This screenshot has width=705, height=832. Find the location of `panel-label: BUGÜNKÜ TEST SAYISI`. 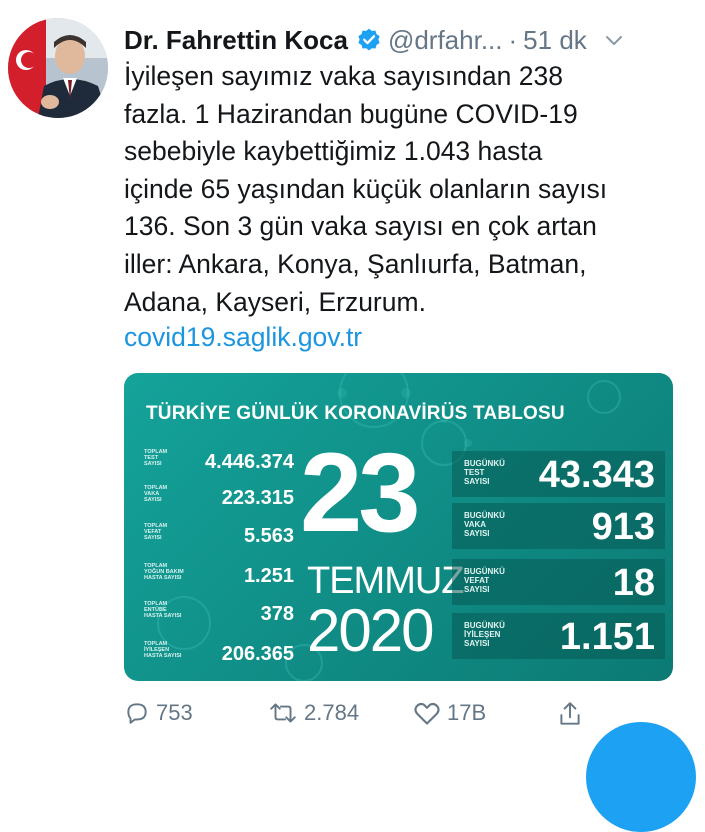

panel-label: BUGÜNKÜ TEST SAYISI is located at coordinates (484, 472).